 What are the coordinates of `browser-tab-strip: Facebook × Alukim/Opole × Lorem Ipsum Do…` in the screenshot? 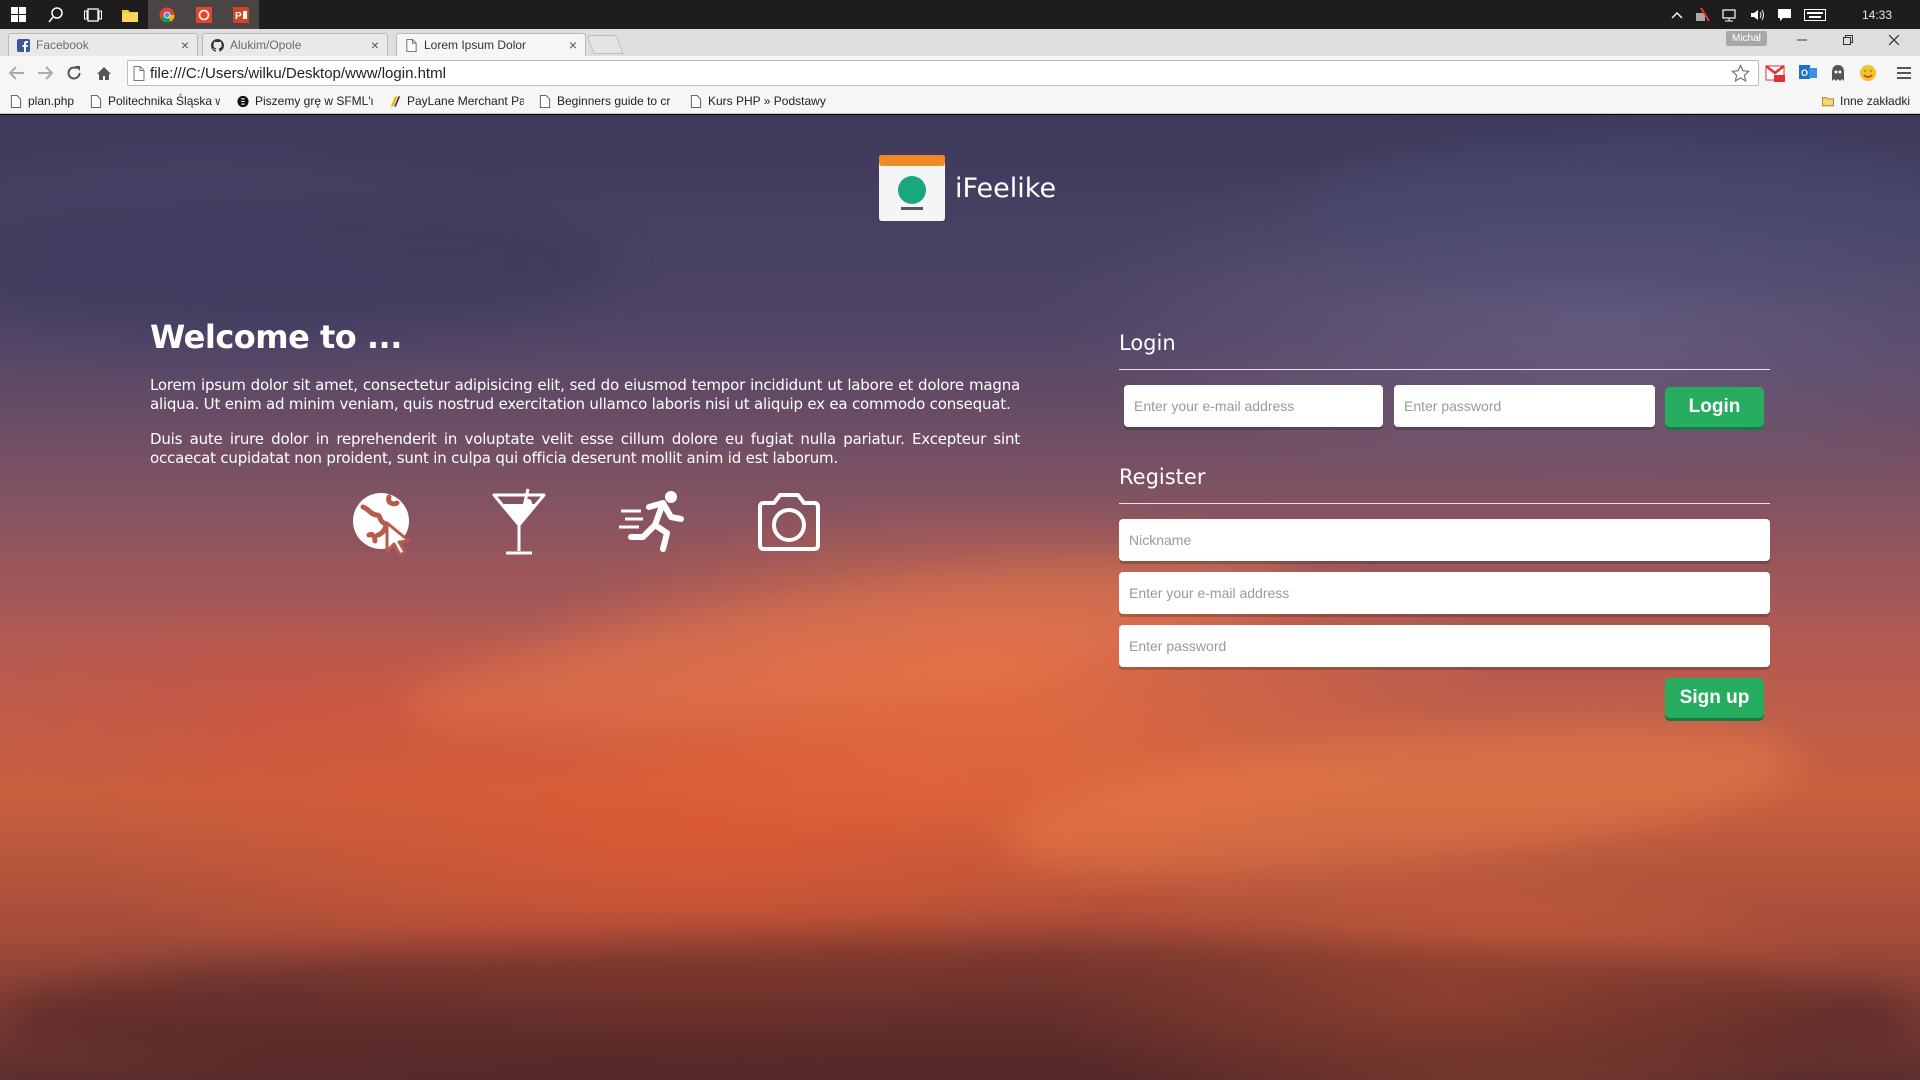 It's located at (960, 42).